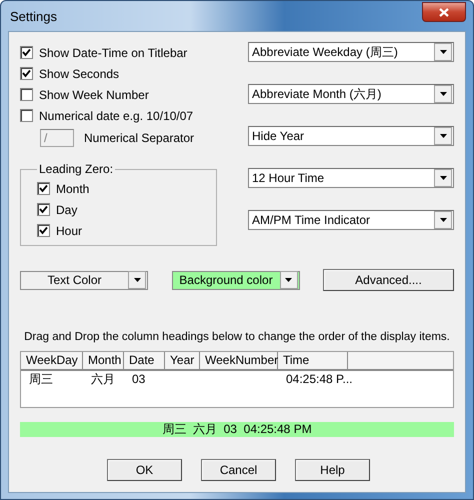  What do you see at coordinates (33, 16) in the screenshot?
I see `window-title: Settings` at bounding box center [33, 16].